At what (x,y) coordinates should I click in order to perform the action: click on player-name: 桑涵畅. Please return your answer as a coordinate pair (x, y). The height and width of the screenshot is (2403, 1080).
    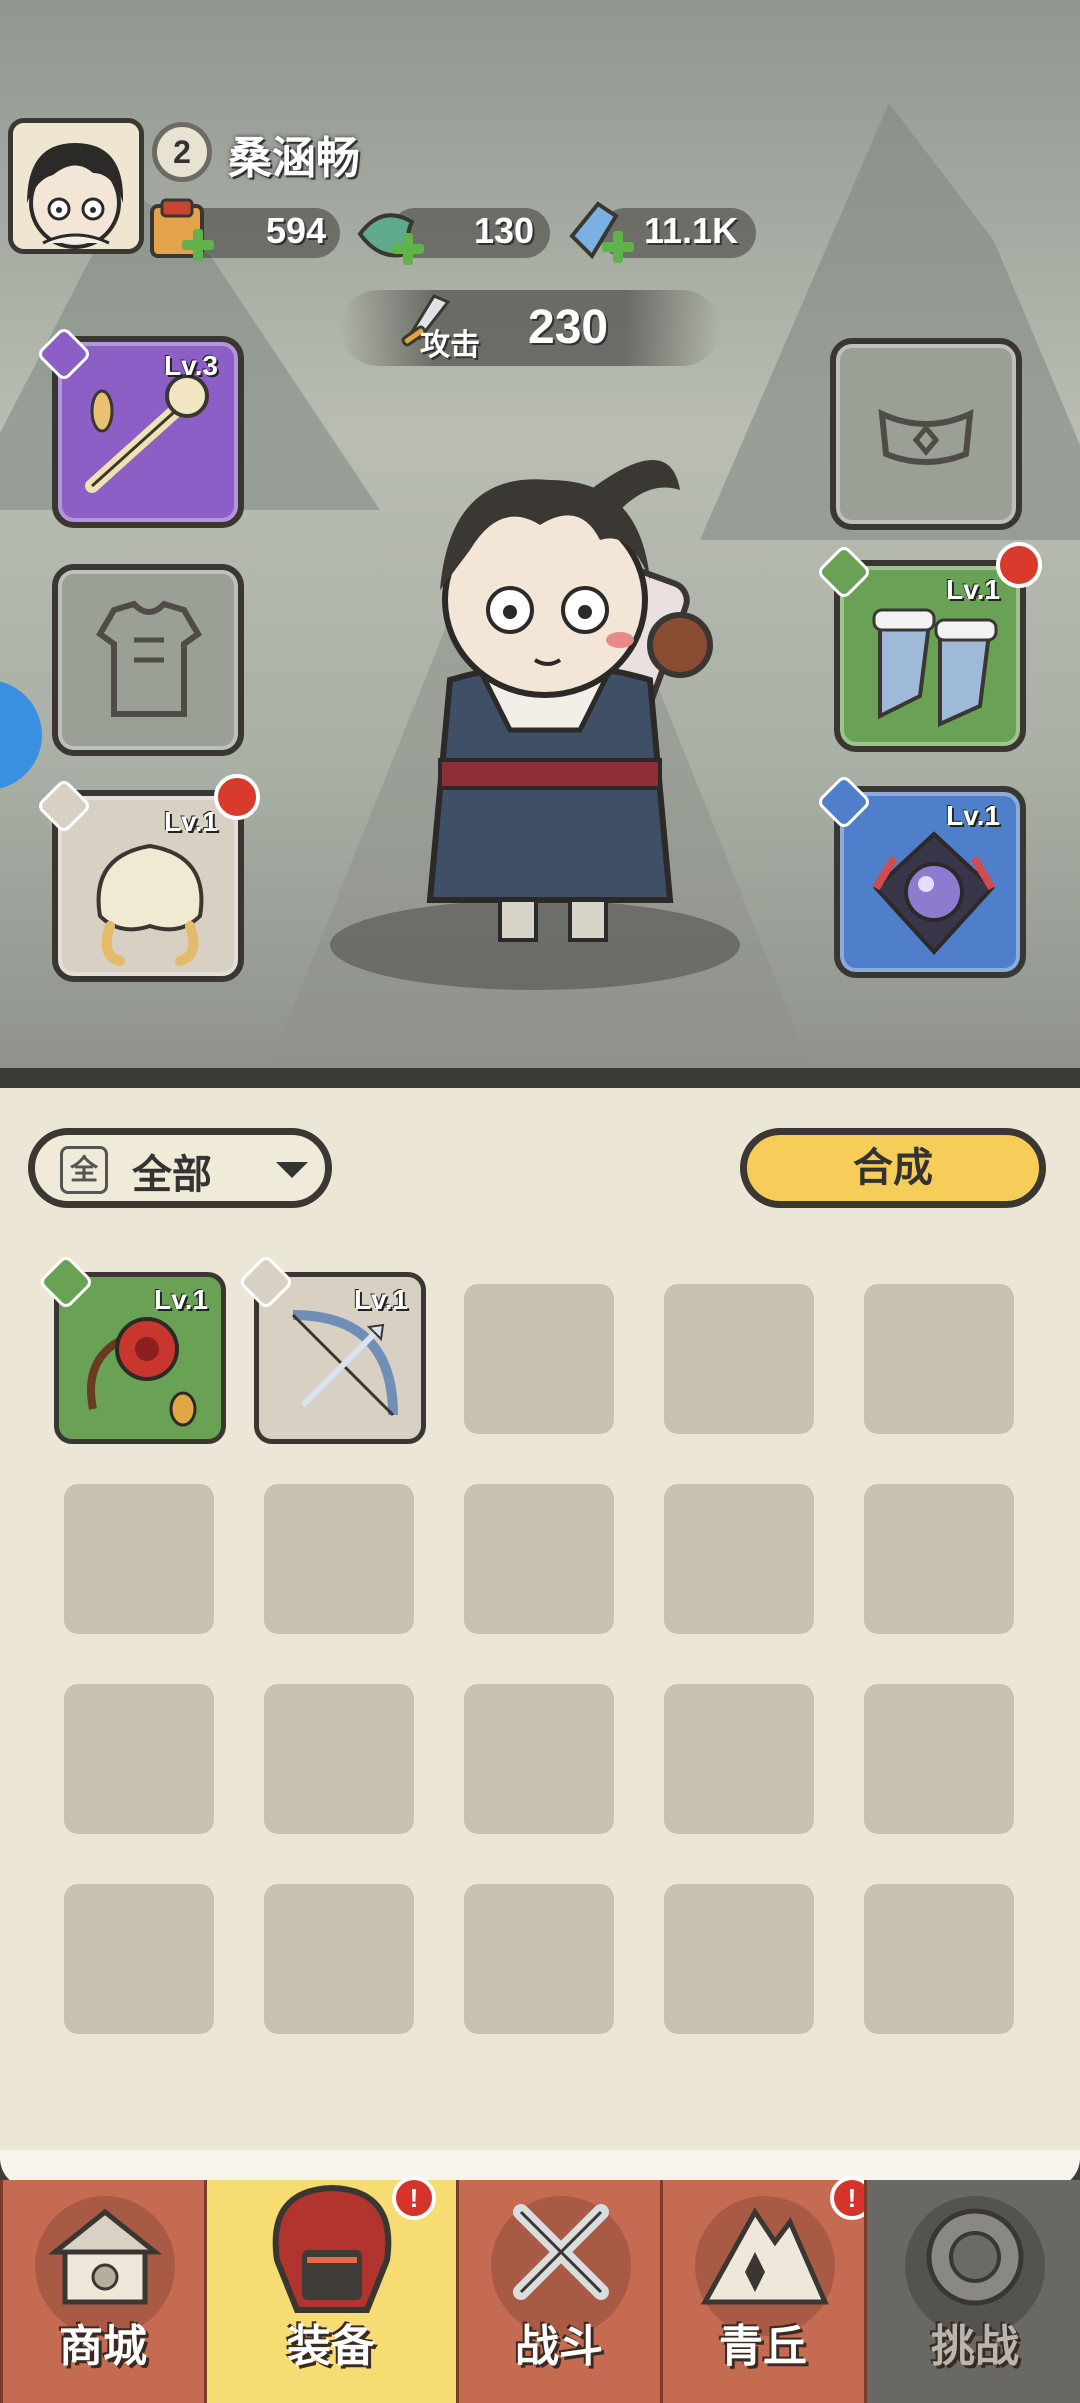
    Looking at the image, I should click on (294, 154).